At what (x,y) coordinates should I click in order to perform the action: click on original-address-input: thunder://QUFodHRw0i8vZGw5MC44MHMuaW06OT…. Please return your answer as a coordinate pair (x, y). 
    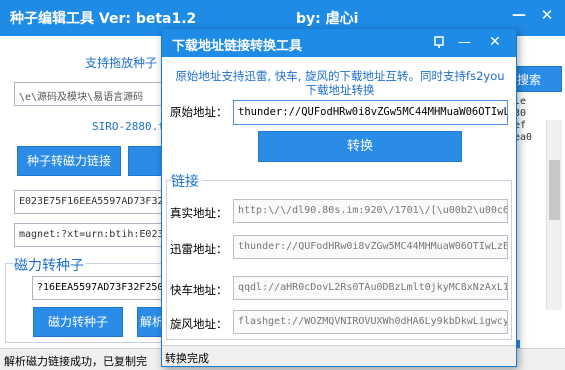
    Looking at the image, I should click on (370, 112).